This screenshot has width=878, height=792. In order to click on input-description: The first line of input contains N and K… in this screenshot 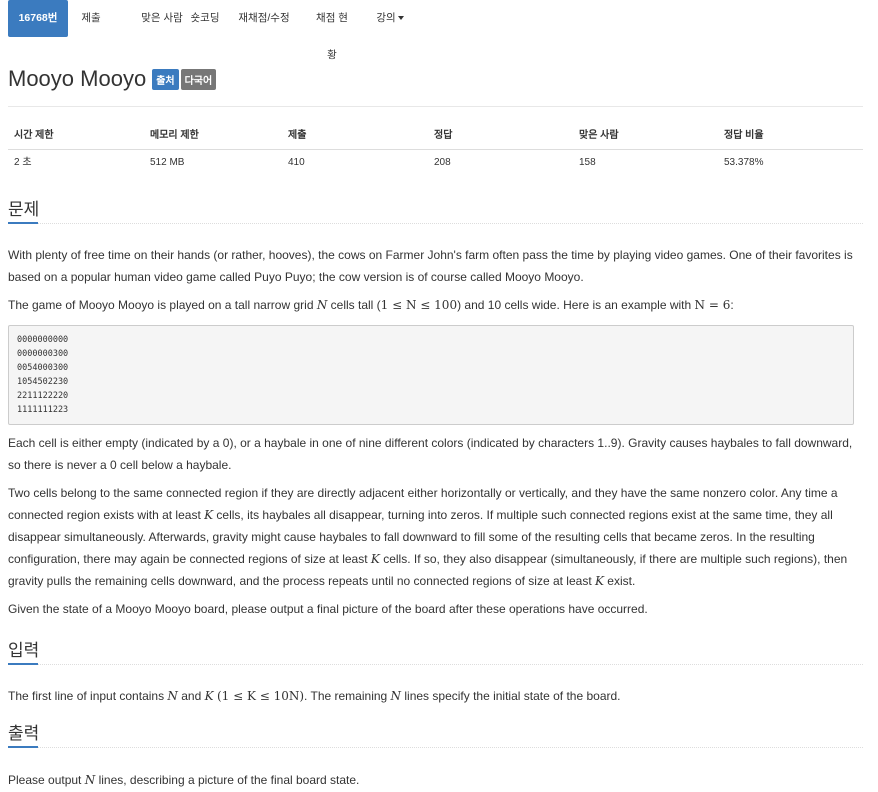, I will do `click(435, 696)`.